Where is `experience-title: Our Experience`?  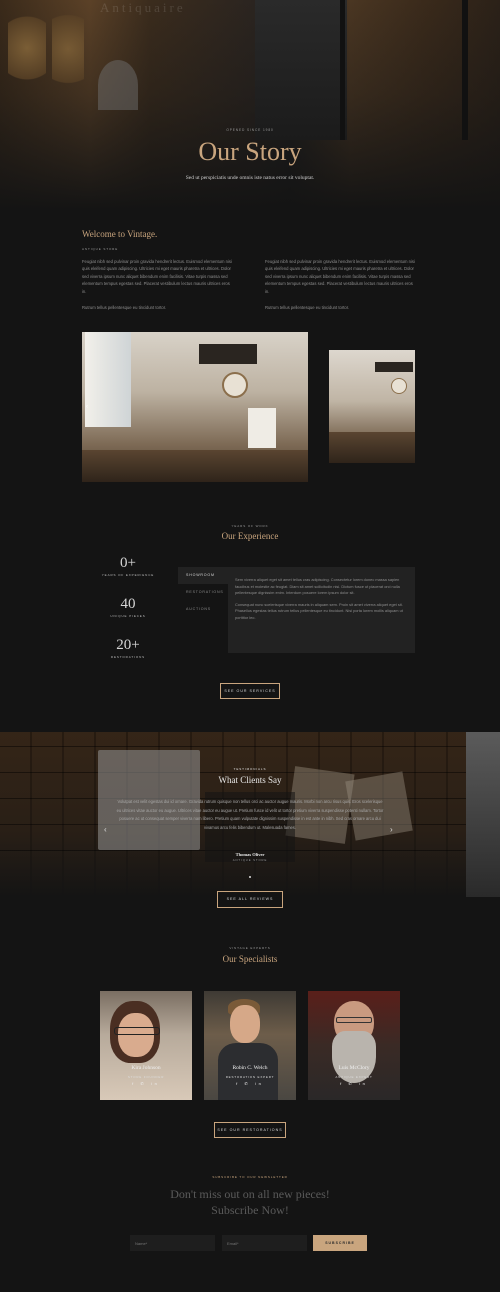 experience-title: Our Experience is located at coordinates (250, 536).